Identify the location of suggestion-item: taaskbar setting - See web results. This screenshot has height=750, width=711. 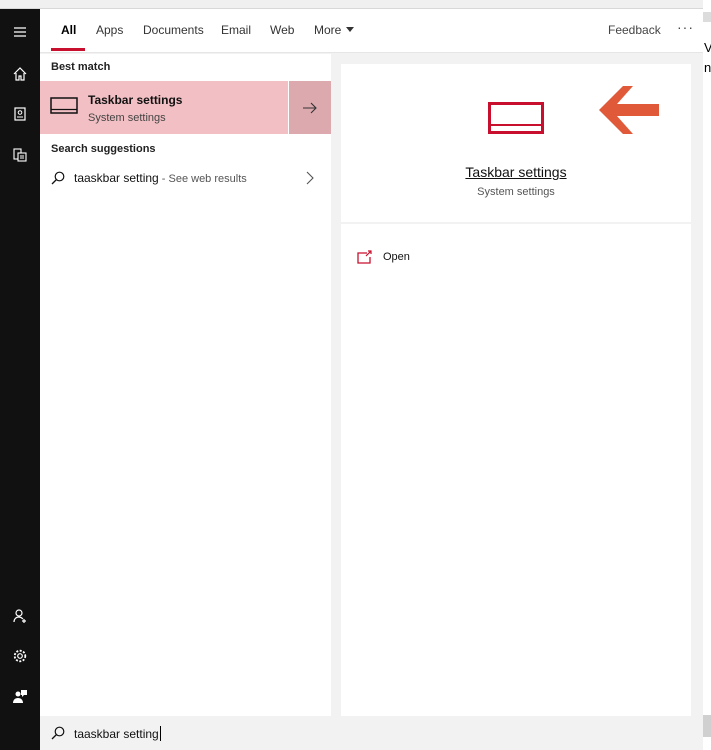
(185, 180).